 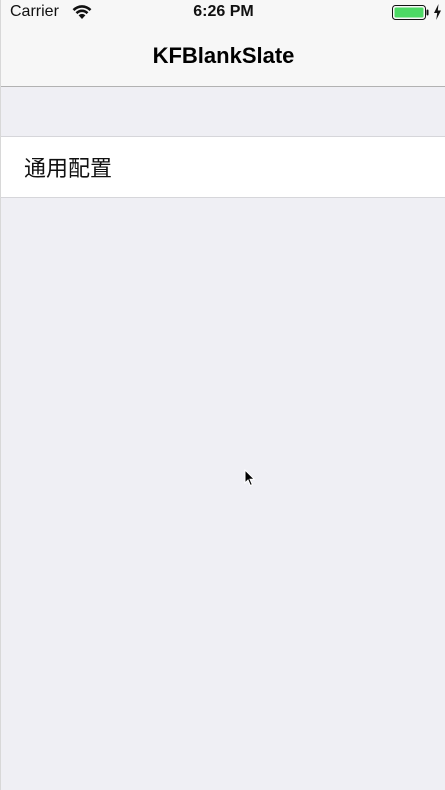 What do you see at coordinates (437, 12) in the screenshot?
I see `charging-bolt-icon` at bounding box center [437, 12].